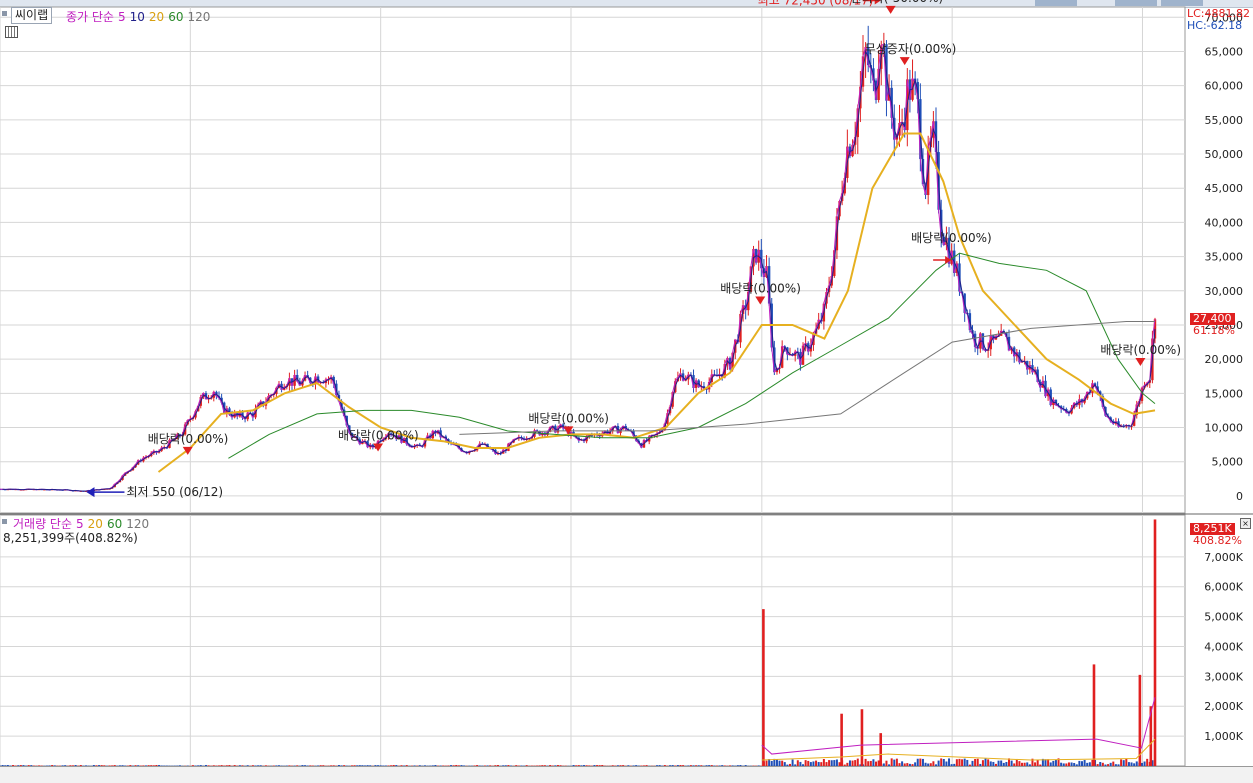 This screenshot has height=783, width=1253. What do you see at coordinates (1224, 51) in the screenshot?
I see `price-y-tick-label: 65,000` at bounding box center [1224, 51].